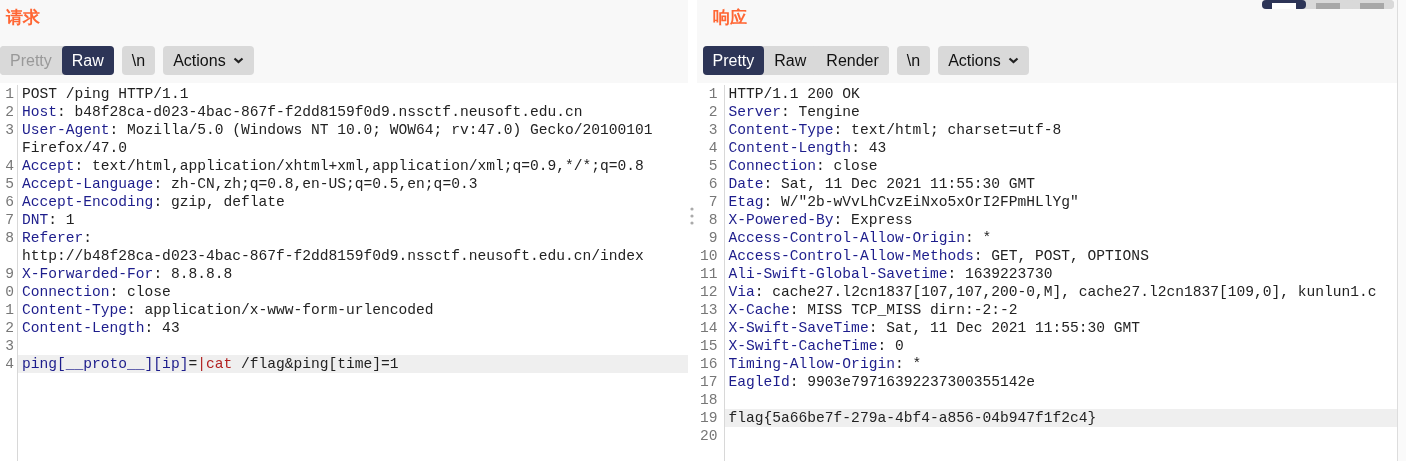 This screenshot has height=461, width=1406. What do you see at coordinates (1000, 274) in the screenshot?
I see `code-text: : 1639223730` at bounding box center [1000, 274].